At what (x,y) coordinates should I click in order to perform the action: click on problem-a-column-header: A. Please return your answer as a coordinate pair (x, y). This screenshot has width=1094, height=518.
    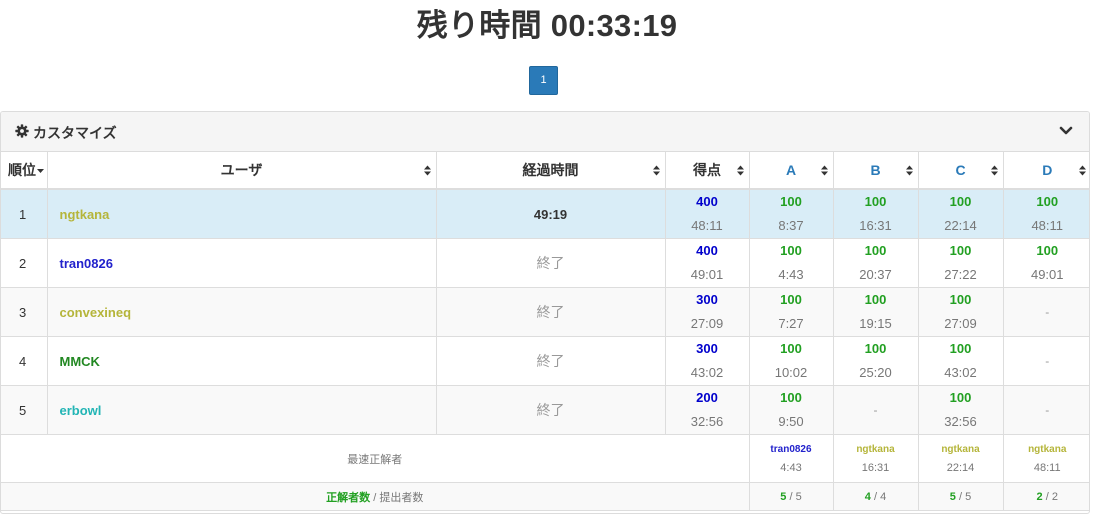
    Looking at the image, I should click on (791, 171).